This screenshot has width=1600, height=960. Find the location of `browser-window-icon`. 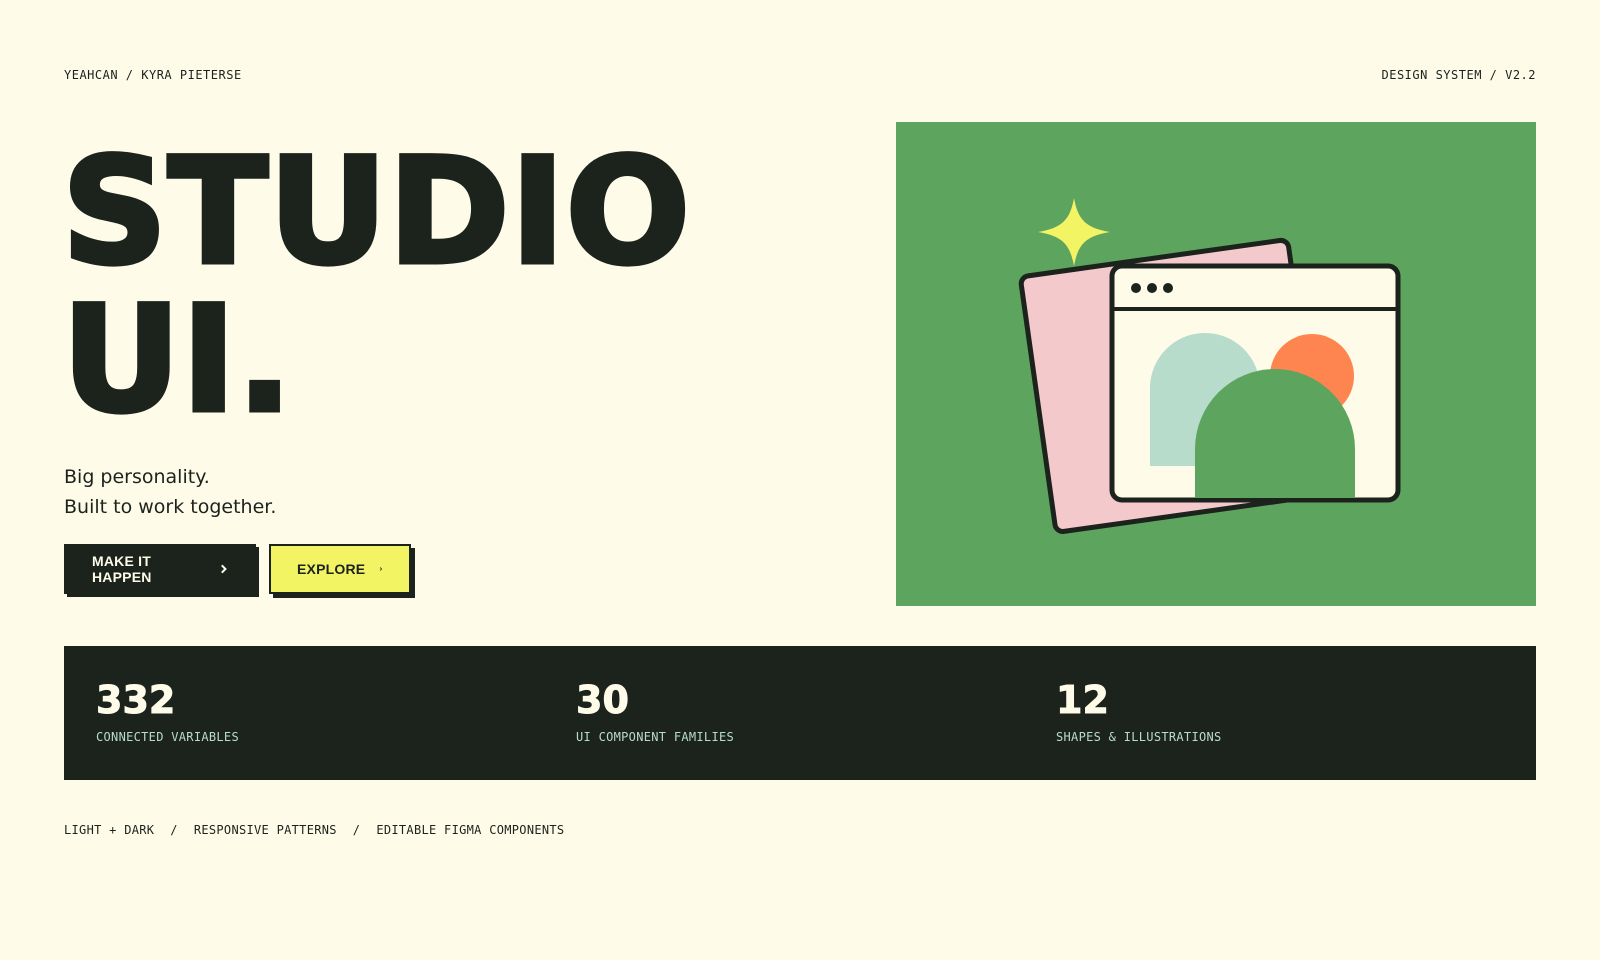

browser-window-icon is located at coordinates (1255, 383).